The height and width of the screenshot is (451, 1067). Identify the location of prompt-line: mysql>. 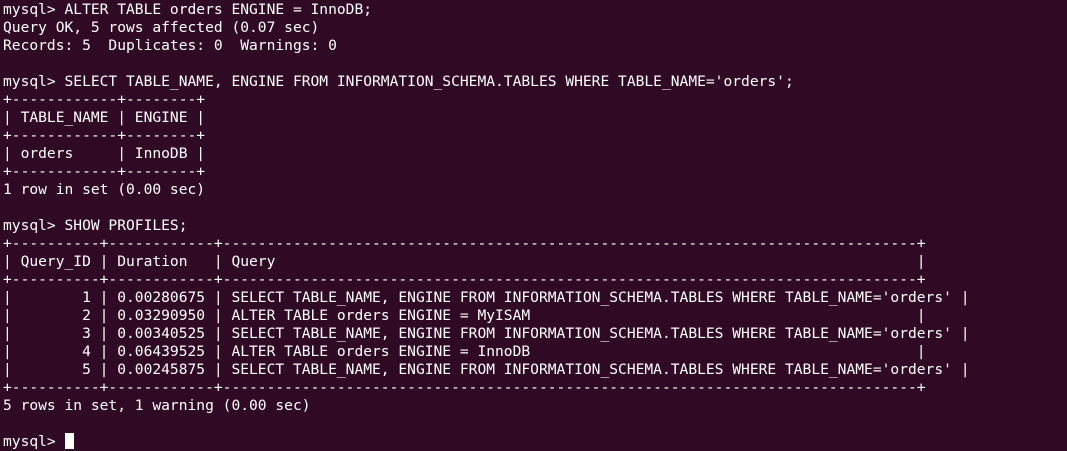
(535, 442).